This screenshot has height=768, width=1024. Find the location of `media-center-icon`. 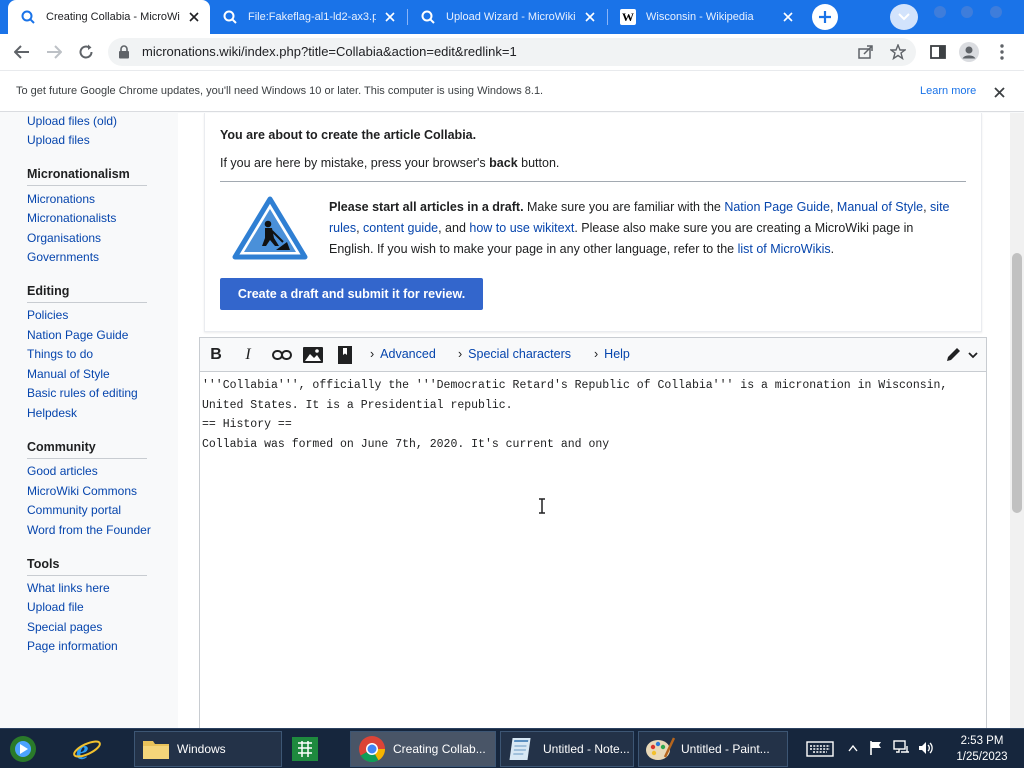

media-center-icon is located at coordinates (23, 749).